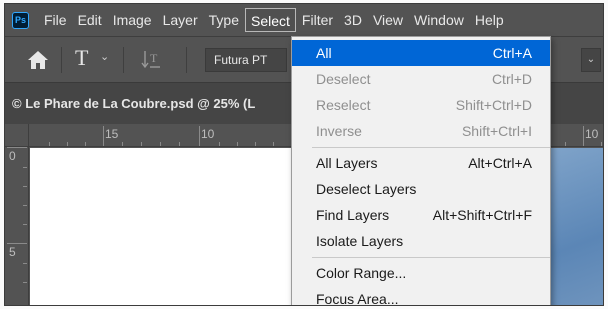  Describe the element at coordinates (493, 105) in the screenshot. I see `menu-item-shortcut: Shift+Ctrl+D` at that location.